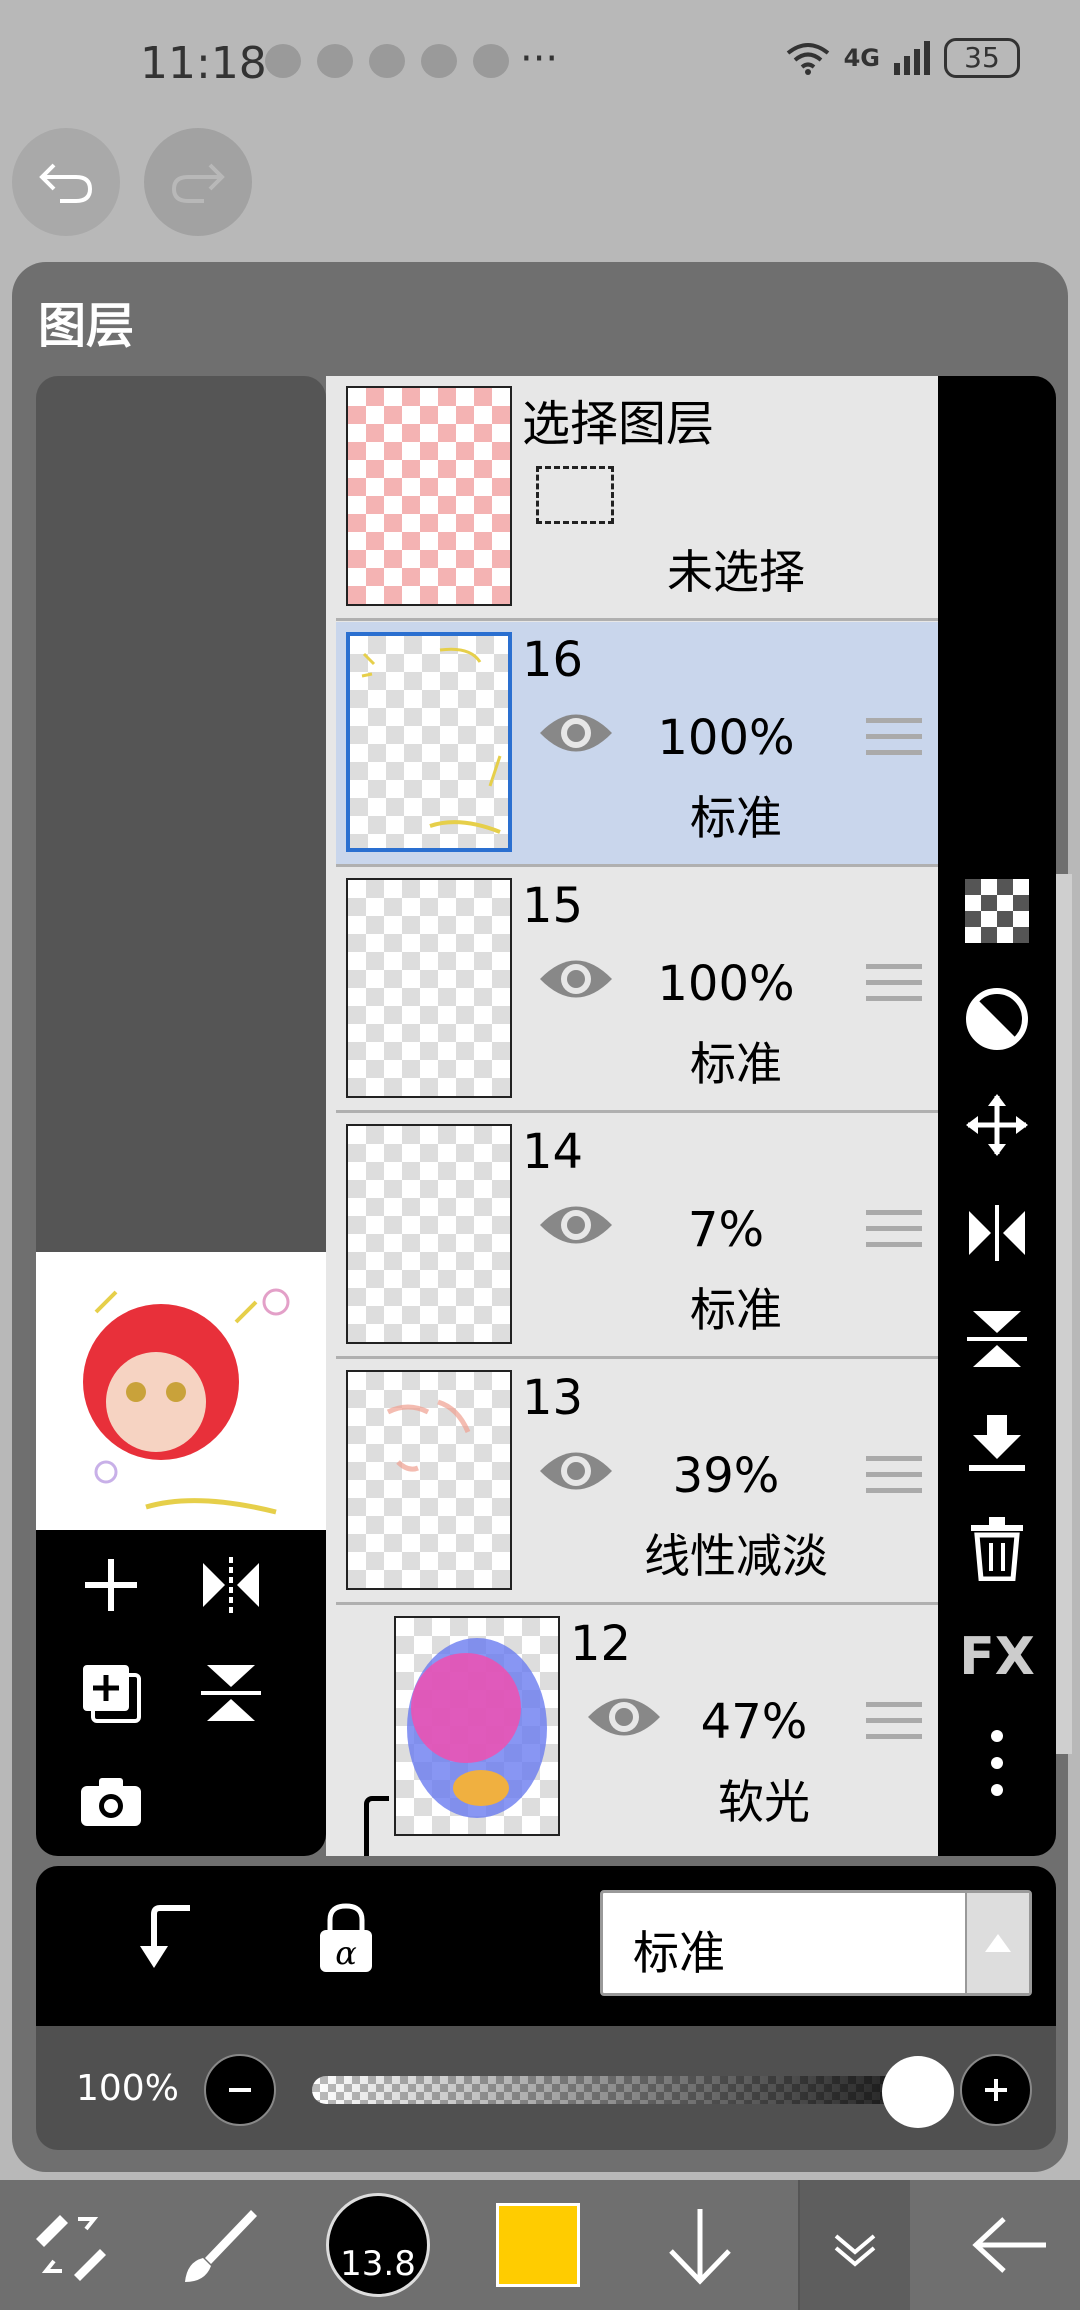 Image resolution: width=1080 pixels, height=2310 pixels. What do you see at coordinates (181, 1693) in the screenshot?
I see `layer-actions` at bounding box center [181, 1693].